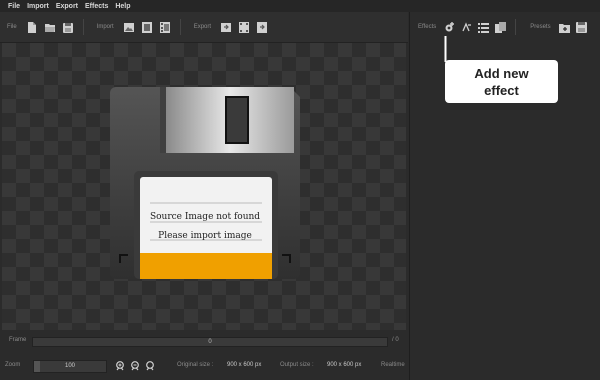 This screenshot has height=380, width=600. Describe the element at coordinates (128, 27) in the screenshot. I see `import-image-icon` at that location.